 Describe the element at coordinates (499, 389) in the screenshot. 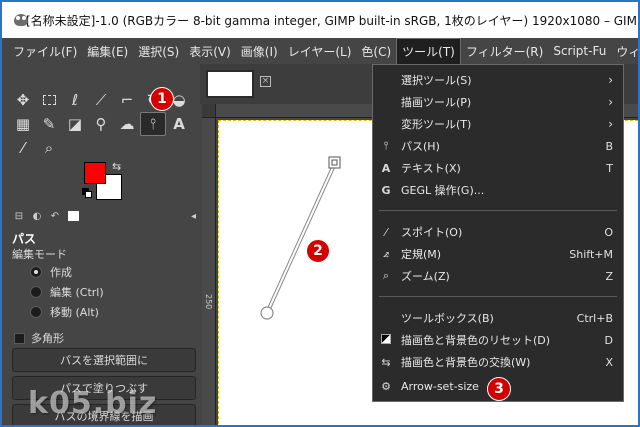

I see `annotation-badge-3: 3` at that location.